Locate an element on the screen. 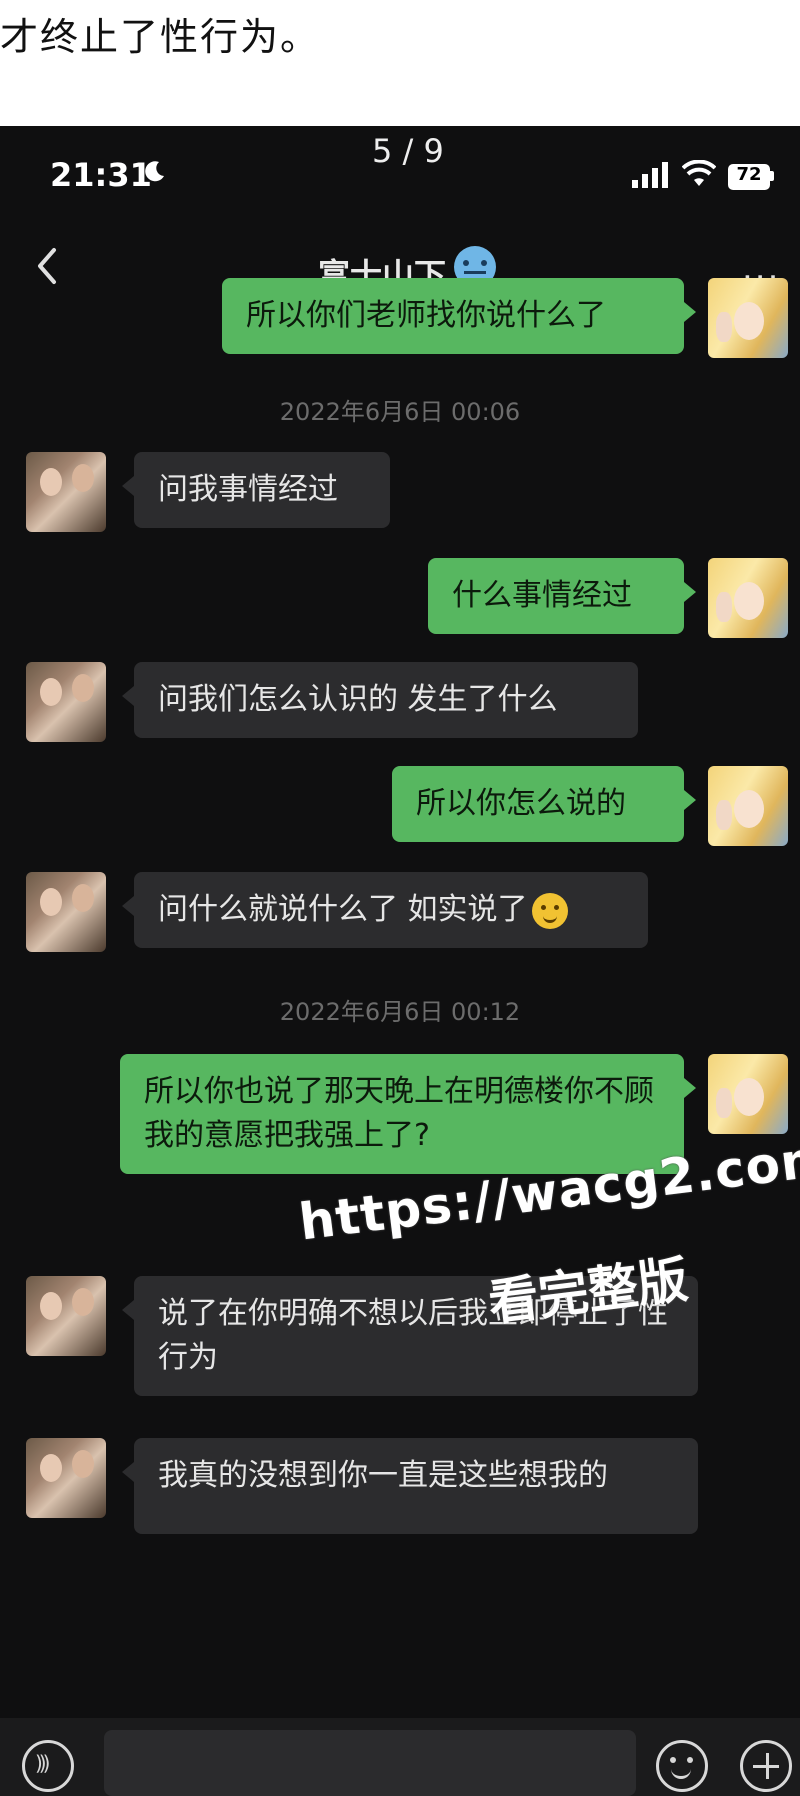  message-received: 问我们怎么认识的 发生了什么 is located at coordinates (380, 700).